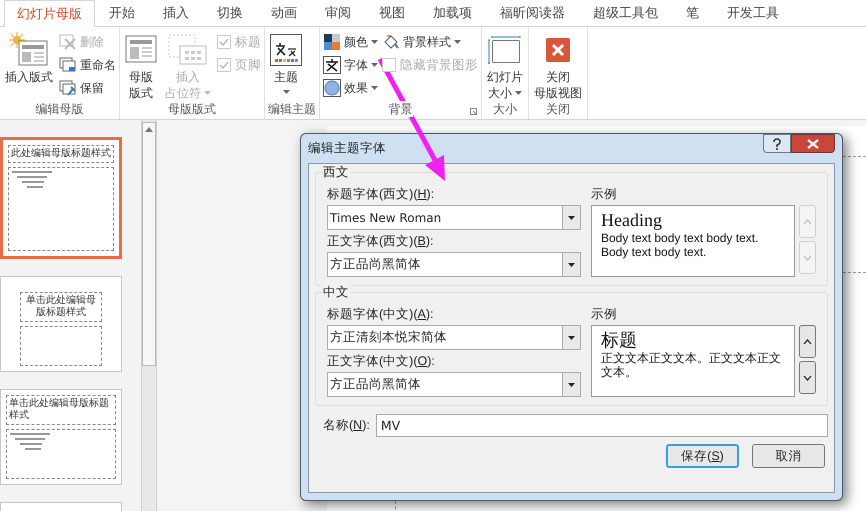 The image size is (866, 511). I want to click on dialog-title: 编辑主题字体, so click(347, 149).